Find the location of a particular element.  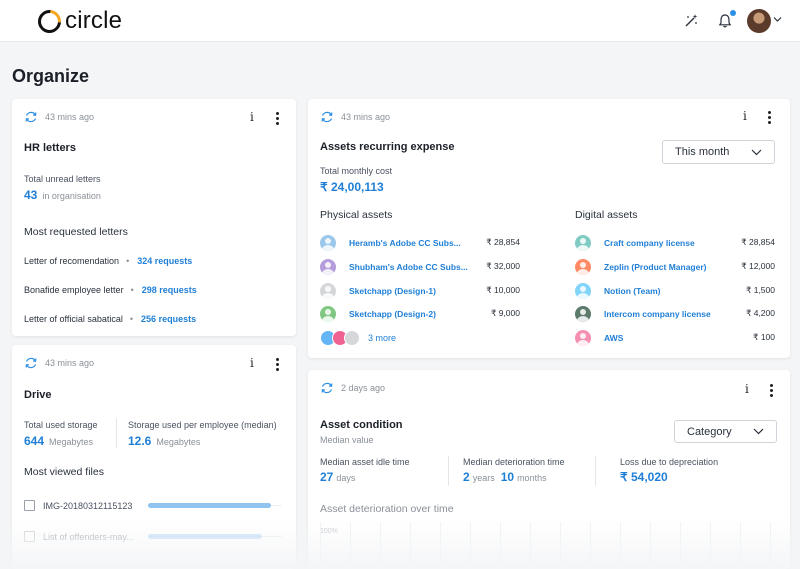

used-storage-label: Total used storage is located at coordinates (61, 425).